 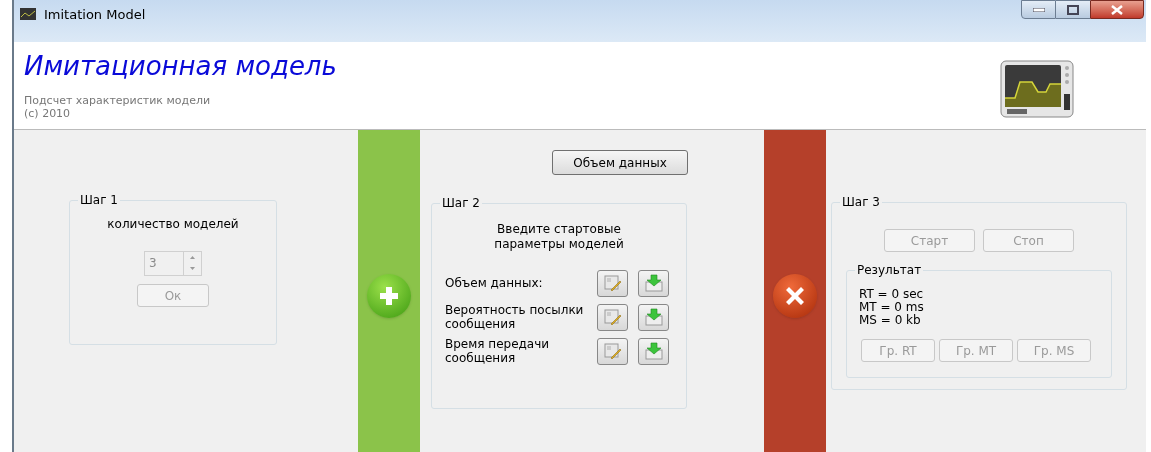 What do you see at coordinates (95, 15) in the screenshot?
I see `window-title: Imitation Model` at bounding box center [95, 15].